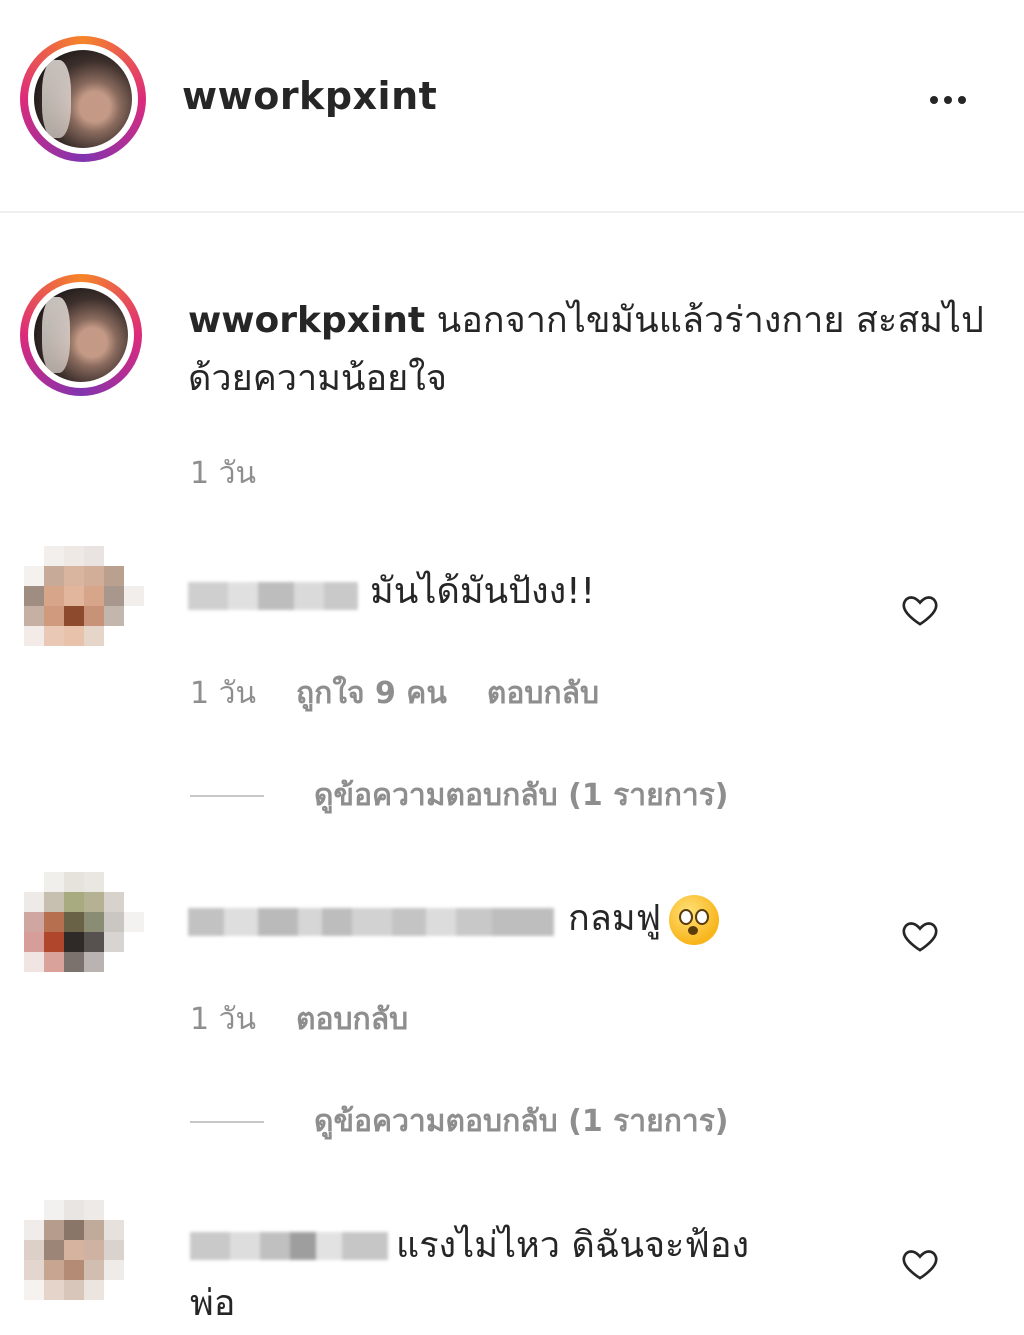 The width and height of the screenshot is (1024, 1335). Describe the element at coordinates (309, 96) in the screenshot. I see `header-username: wworkpxint` at that location.